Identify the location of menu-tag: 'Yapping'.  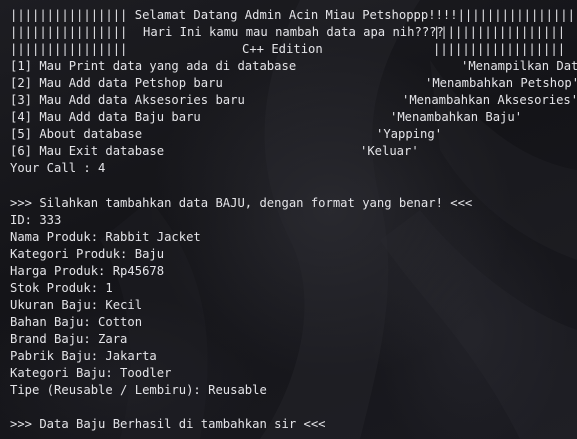
(409, 134).